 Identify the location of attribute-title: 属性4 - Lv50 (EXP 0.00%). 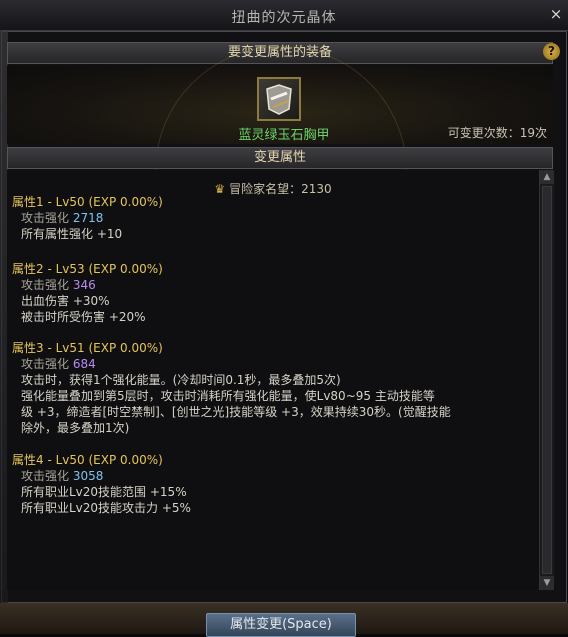
(87, 460).